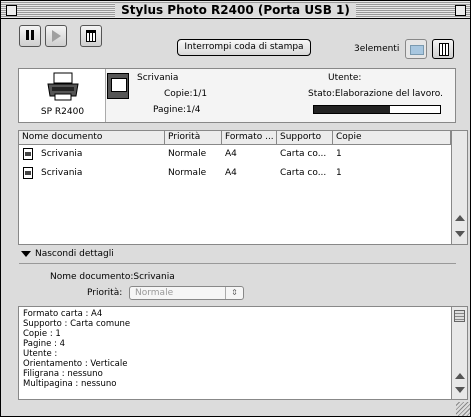  Describe the element at coordinates (186, 293) in the screenshot. I see `priority-select: Normale ⇕` at that location.